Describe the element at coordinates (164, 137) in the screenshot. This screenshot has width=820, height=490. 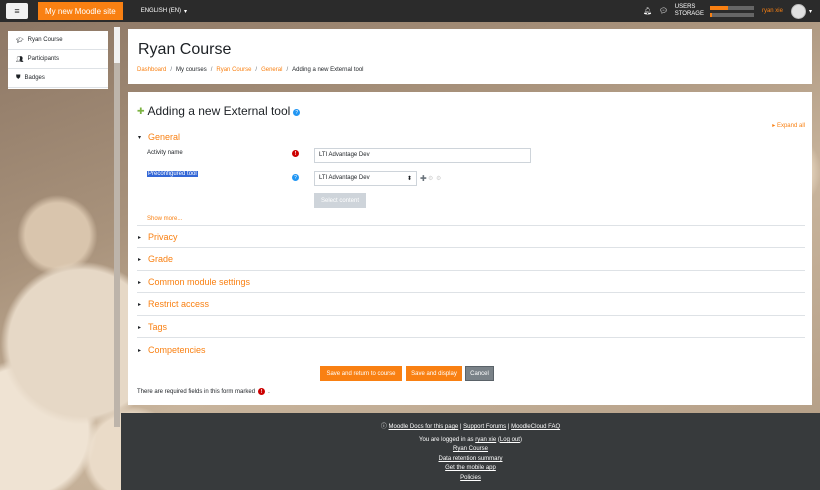
I see `section-general-title: General` at that location.